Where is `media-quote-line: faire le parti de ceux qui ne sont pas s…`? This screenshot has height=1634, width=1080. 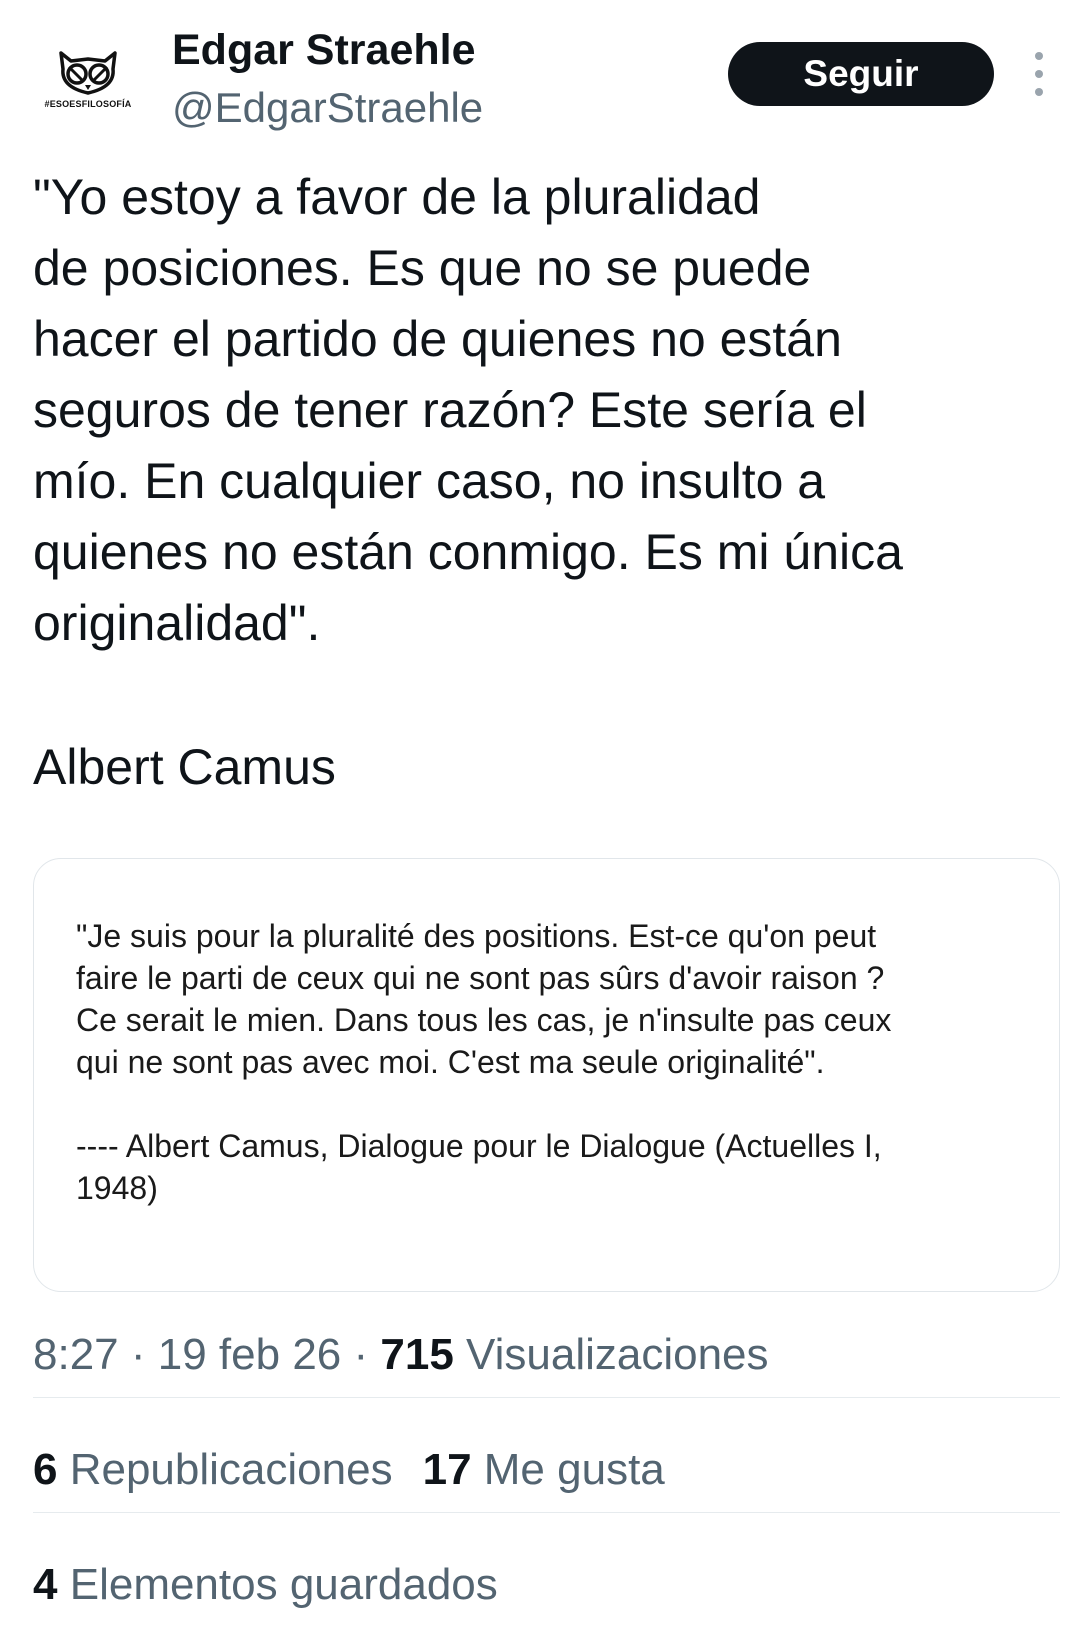
media-quote-line: faire le parti de ceux qui ne sont pas s… is located at coordinates (480, 978).